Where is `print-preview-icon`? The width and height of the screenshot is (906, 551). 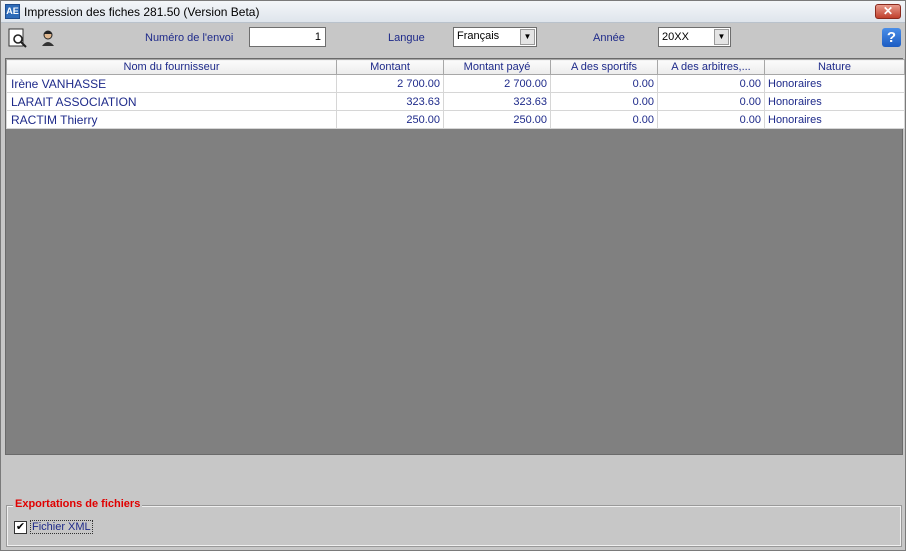 print-preview-icon is located at coordinates (17, 38).